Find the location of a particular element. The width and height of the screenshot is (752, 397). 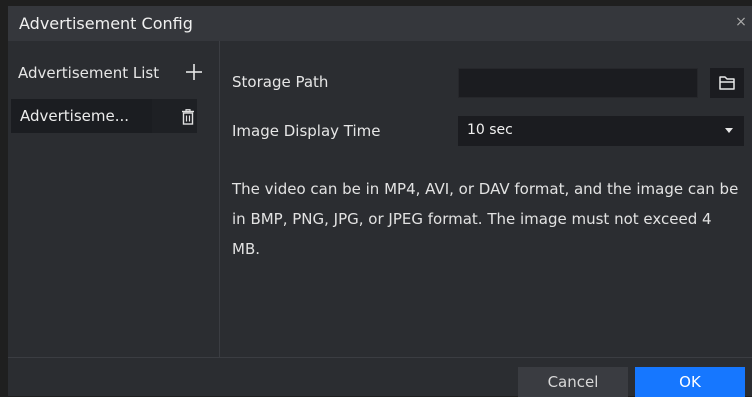

plus-icon is located at coordinates (194, 72).